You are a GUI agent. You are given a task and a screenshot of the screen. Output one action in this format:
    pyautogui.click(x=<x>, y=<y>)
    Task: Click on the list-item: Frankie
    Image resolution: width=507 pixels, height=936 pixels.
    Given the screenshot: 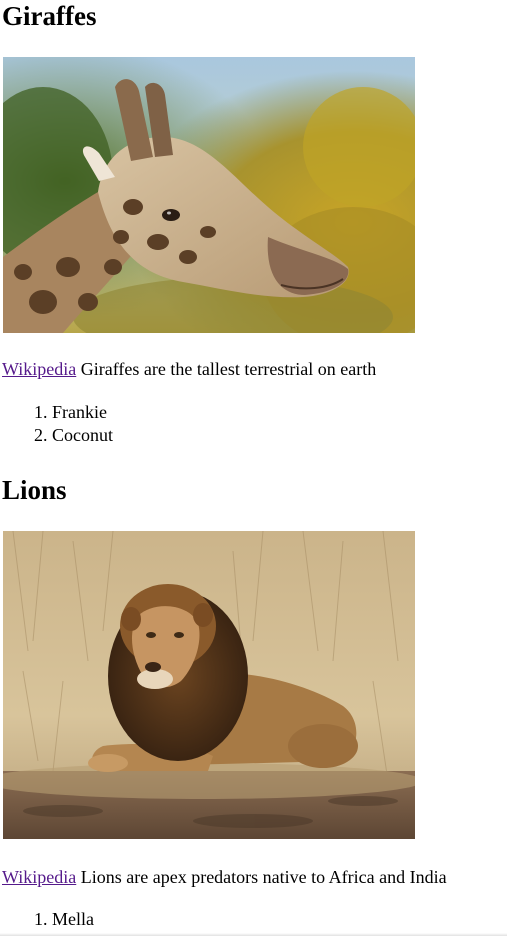 What is the action you would take?
    pyautogui.click(x=82, y=412)
    